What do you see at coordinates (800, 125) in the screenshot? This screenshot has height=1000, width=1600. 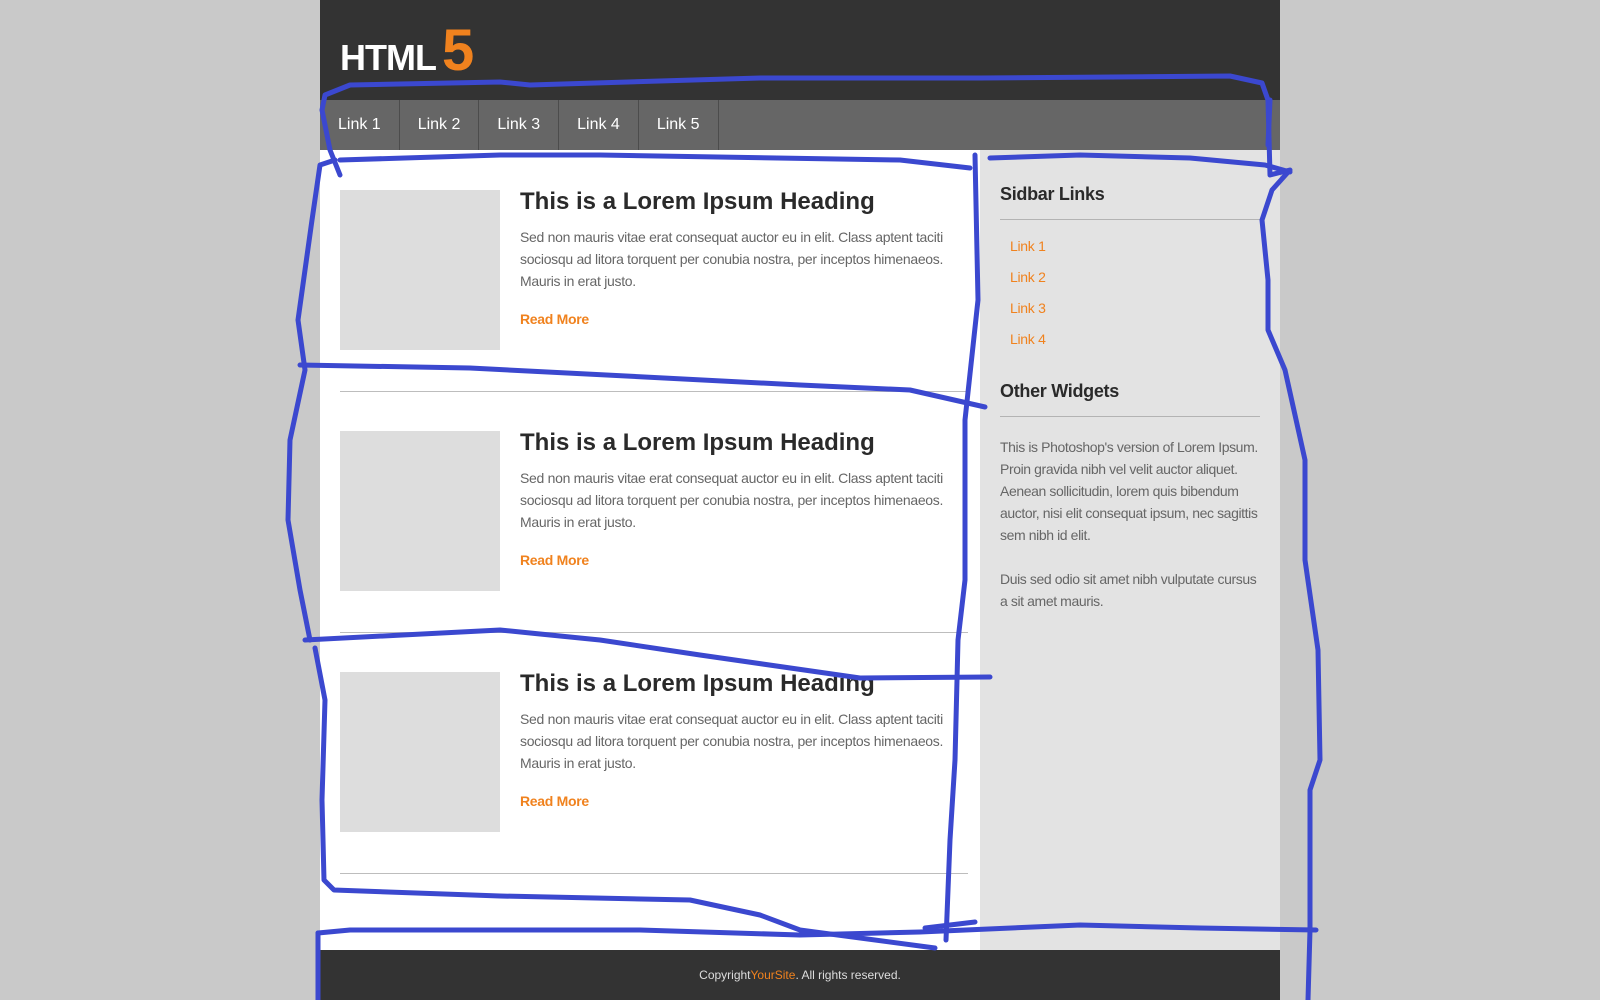 I see `main-nav: Link 1 Link 2 Link 3 Link 4 Link 5` at bounding box center [800, 125].